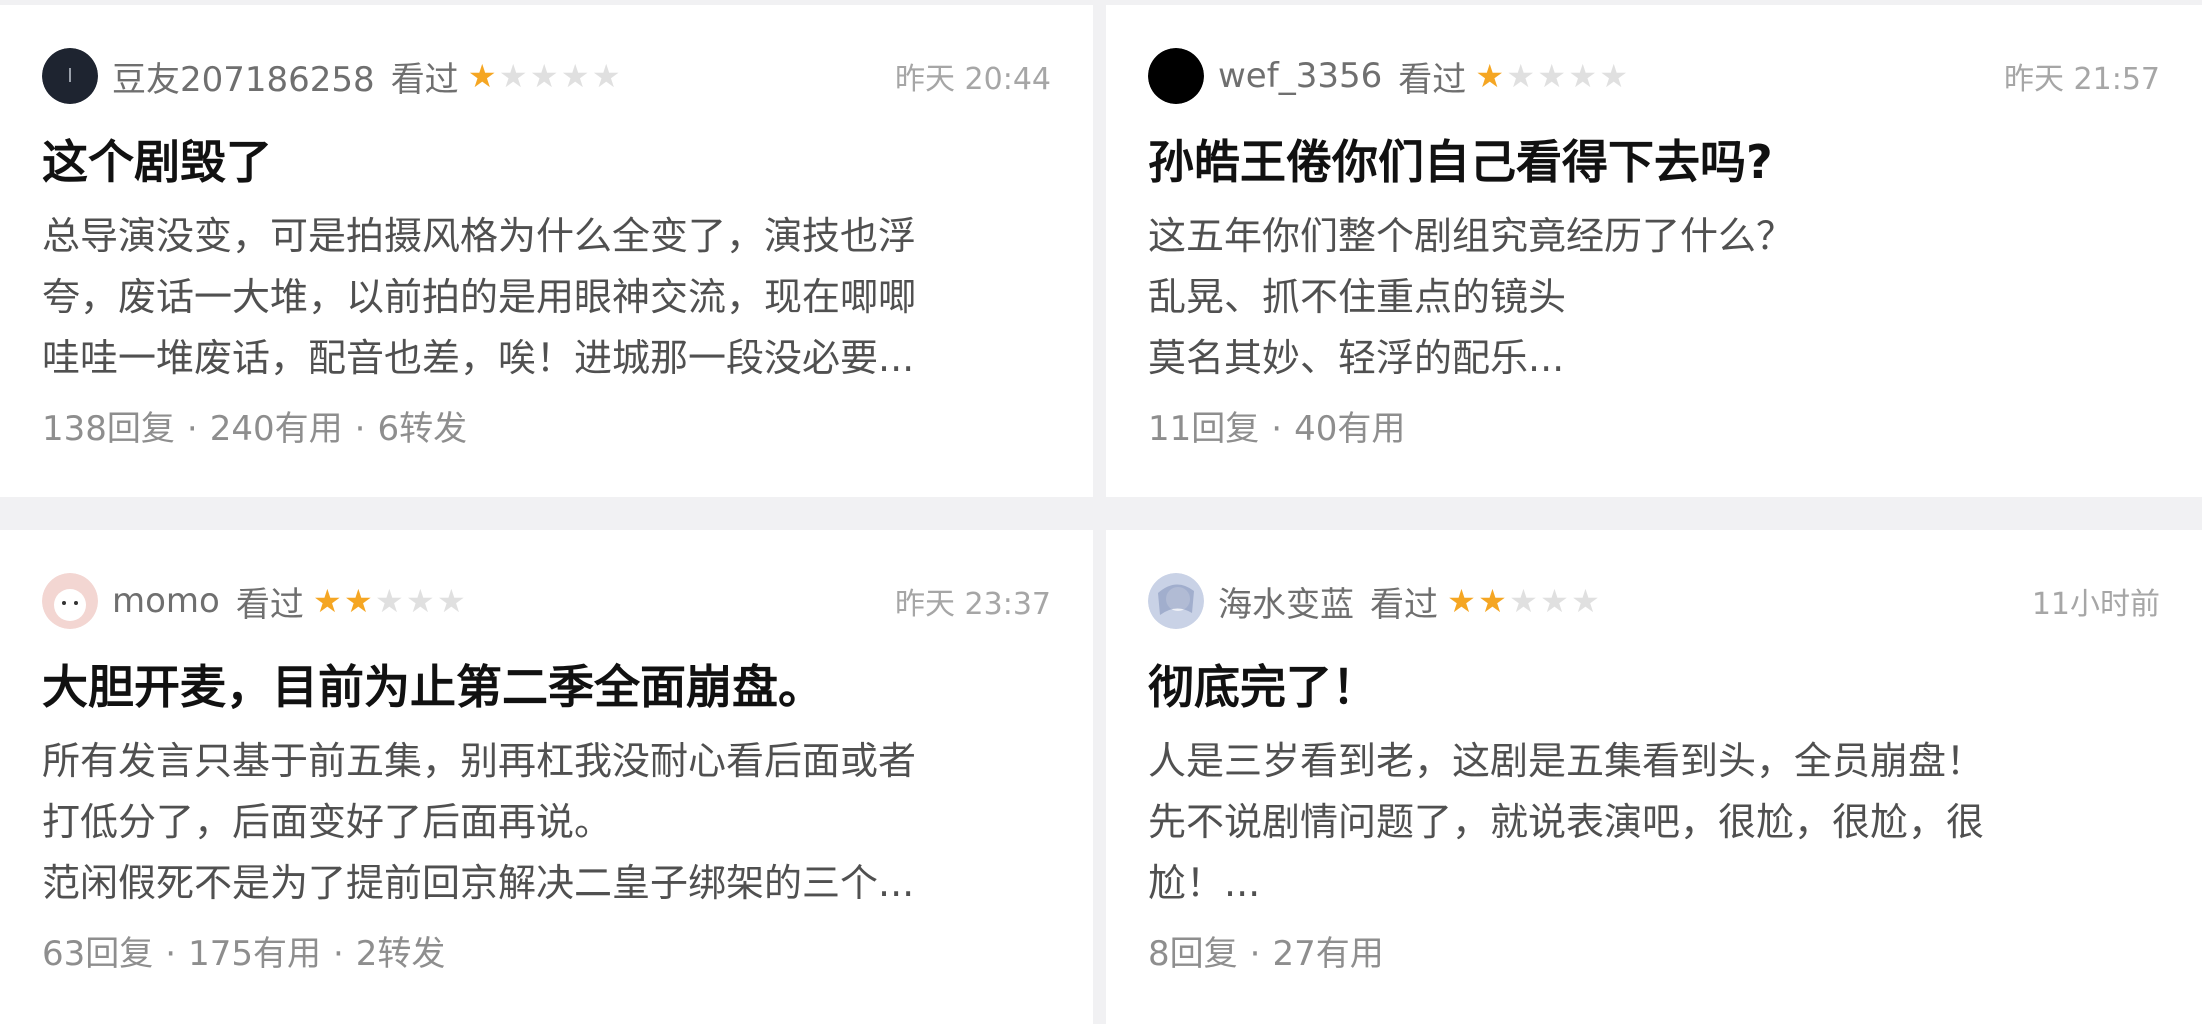 The width and height of the screenshot is (2202, 1024). Describe the element at coordinates (546, 425) in the screenshot. I see `review-stats: 138回复 · 240有用 · 6转发` at that location.